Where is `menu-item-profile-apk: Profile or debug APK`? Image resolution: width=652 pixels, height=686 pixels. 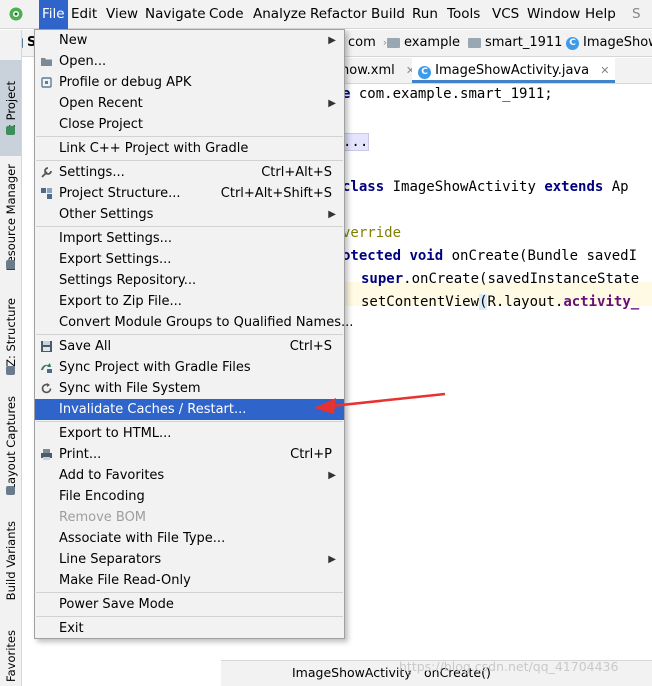
menu-item-profile-apk: Profile or debug APK is located at coordinates (189, 82).